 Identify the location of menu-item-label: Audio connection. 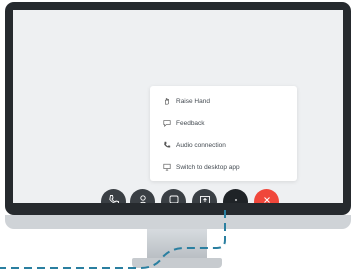
(201, 145).